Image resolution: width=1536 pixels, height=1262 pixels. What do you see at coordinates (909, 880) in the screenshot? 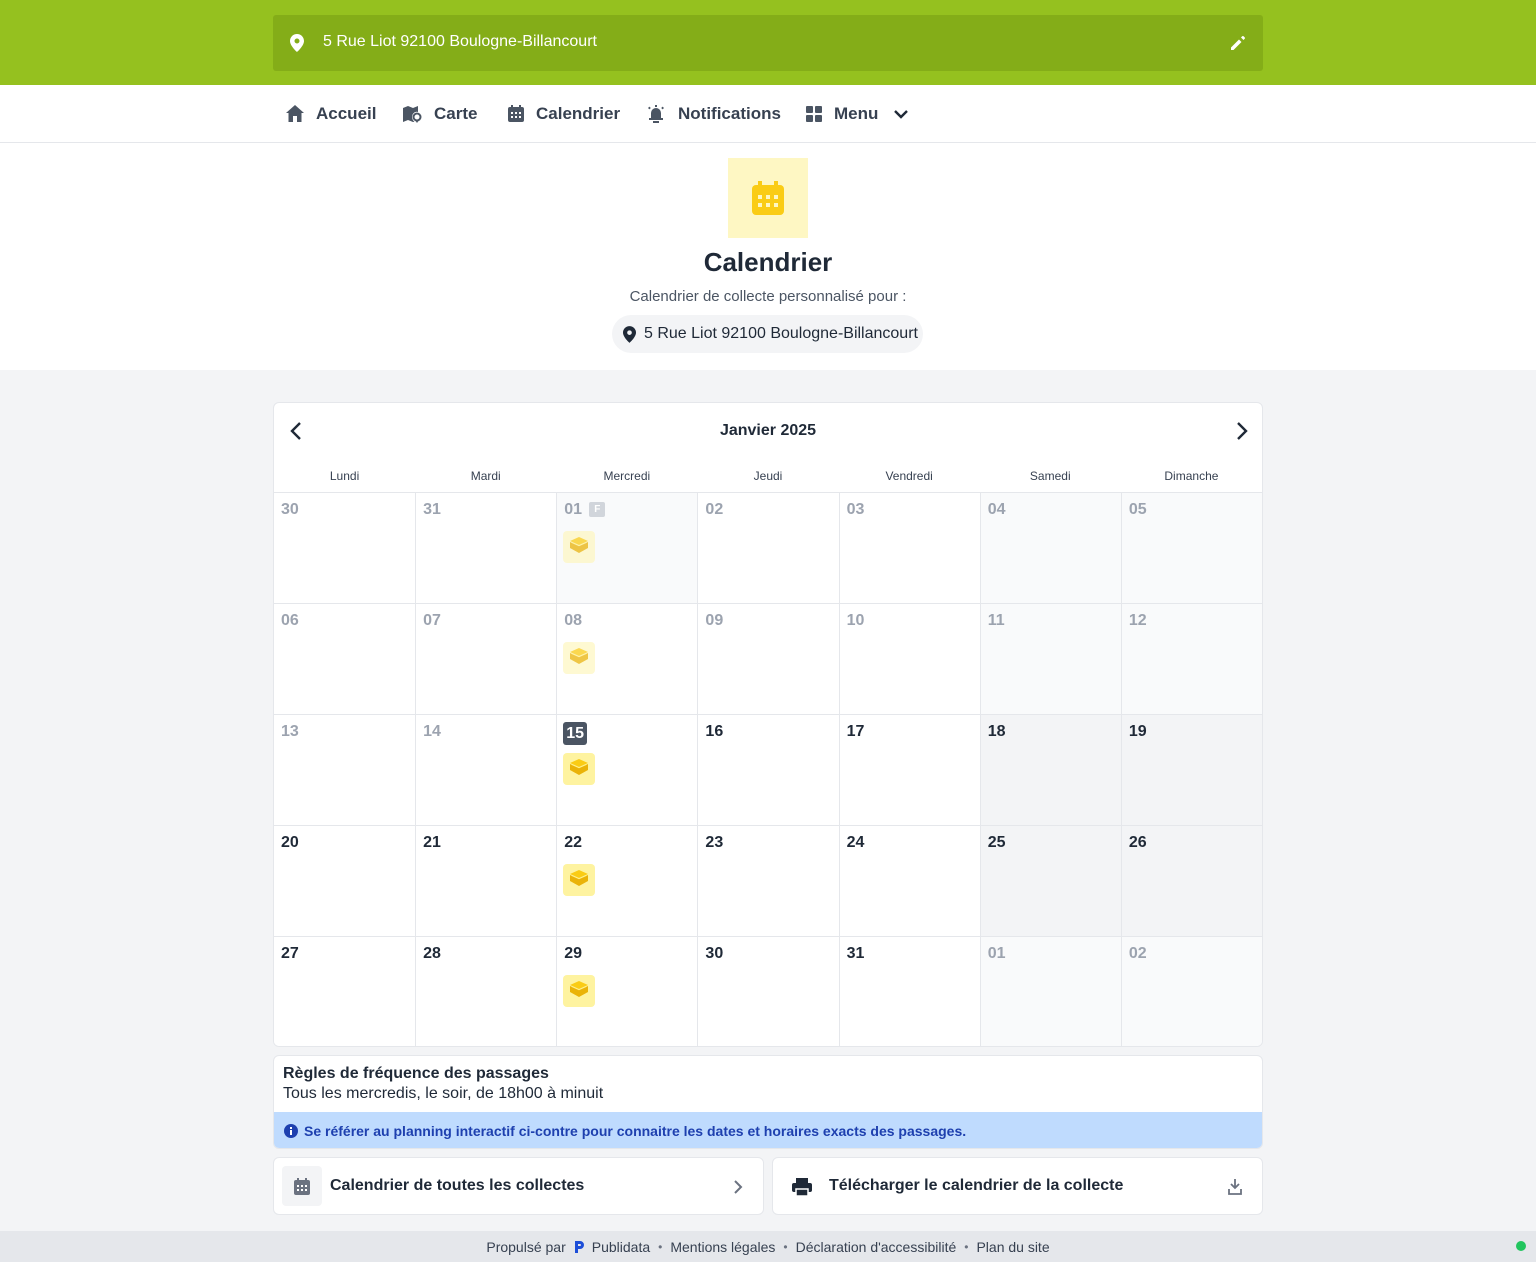
I see `calendar-day: 24` at bounding box center [909, 880].